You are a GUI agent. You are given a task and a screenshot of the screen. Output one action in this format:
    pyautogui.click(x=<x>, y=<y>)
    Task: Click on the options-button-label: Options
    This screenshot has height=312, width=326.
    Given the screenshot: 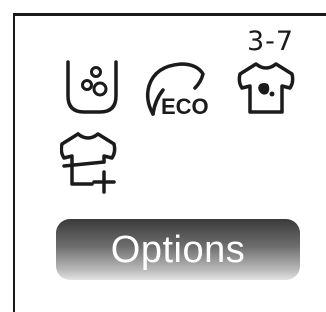 What is the action you would take?
    pyautogui.click(x=178, y=249)
    